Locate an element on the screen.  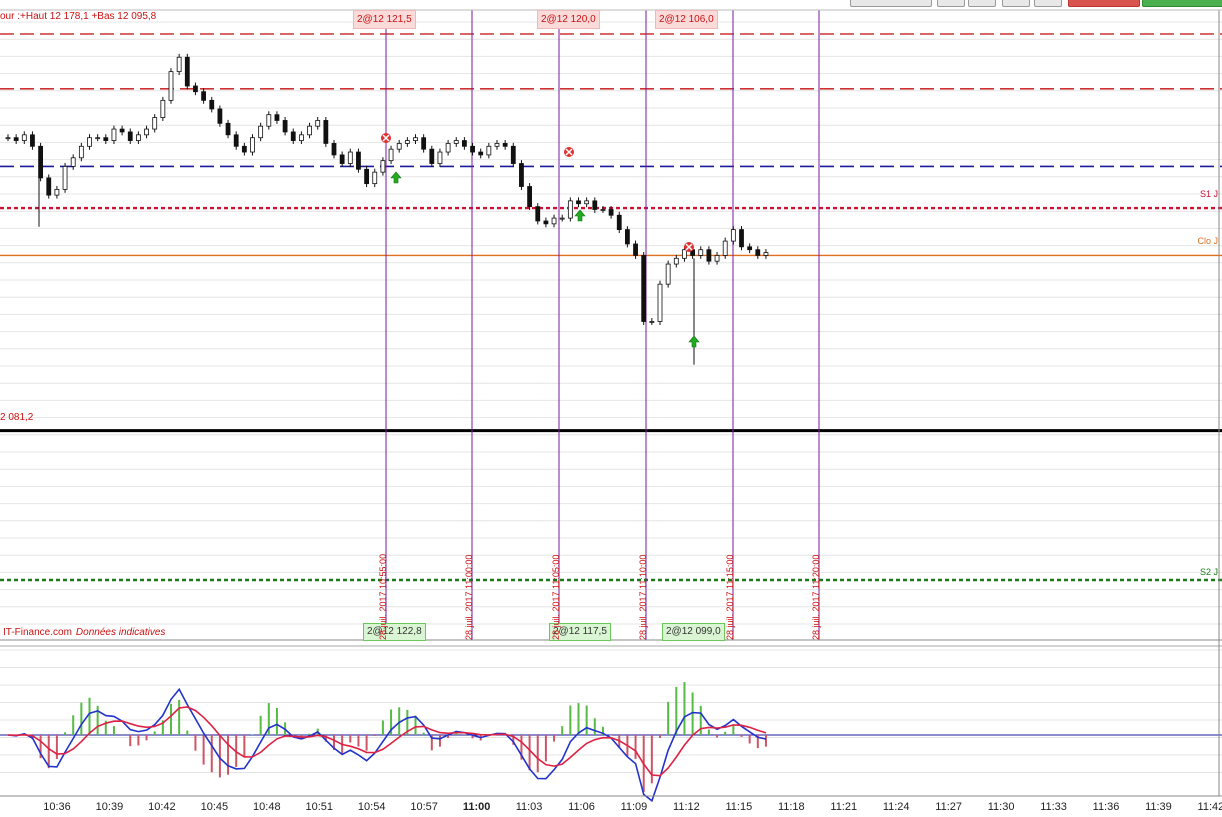
watermark: IT-Finance.com Données indicatives is located at coordinates (84, 632).